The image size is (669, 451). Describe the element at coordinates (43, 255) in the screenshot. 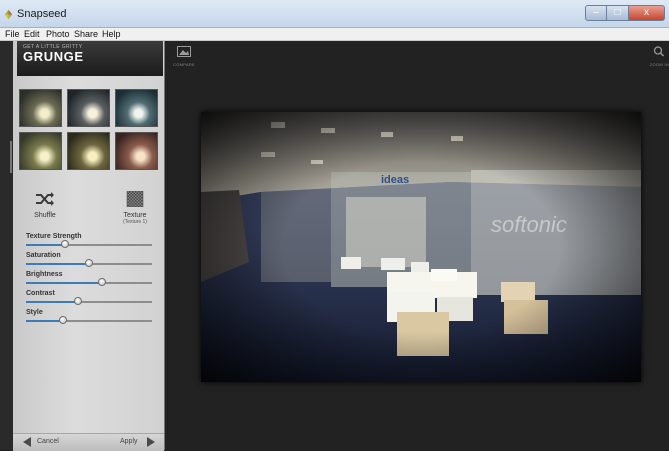

I see `slider-label: Saturation` at that location.